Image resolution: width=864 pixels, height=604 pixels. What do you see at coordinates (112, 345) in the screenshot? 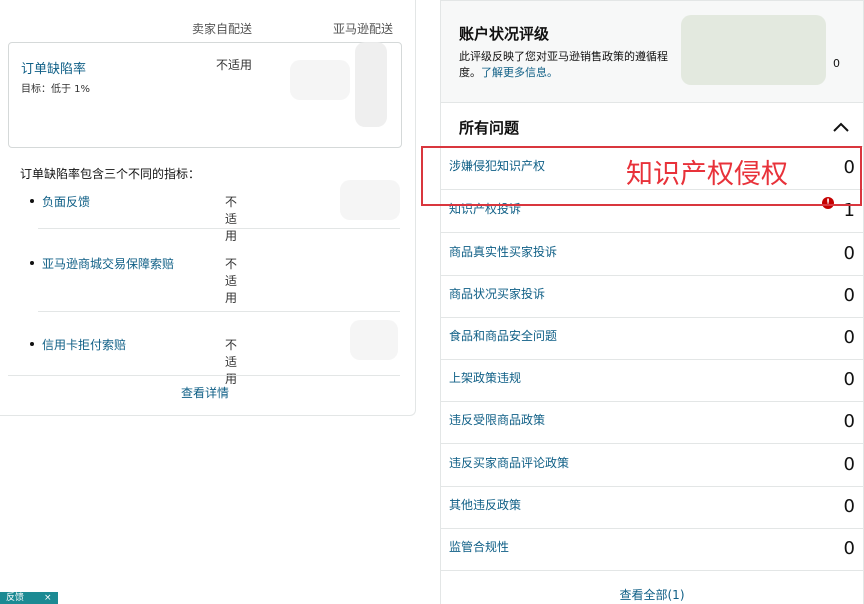
I see `metric-chargeback-claims-link: 信用卡拒付索赔` at bounding box center [112, 345].